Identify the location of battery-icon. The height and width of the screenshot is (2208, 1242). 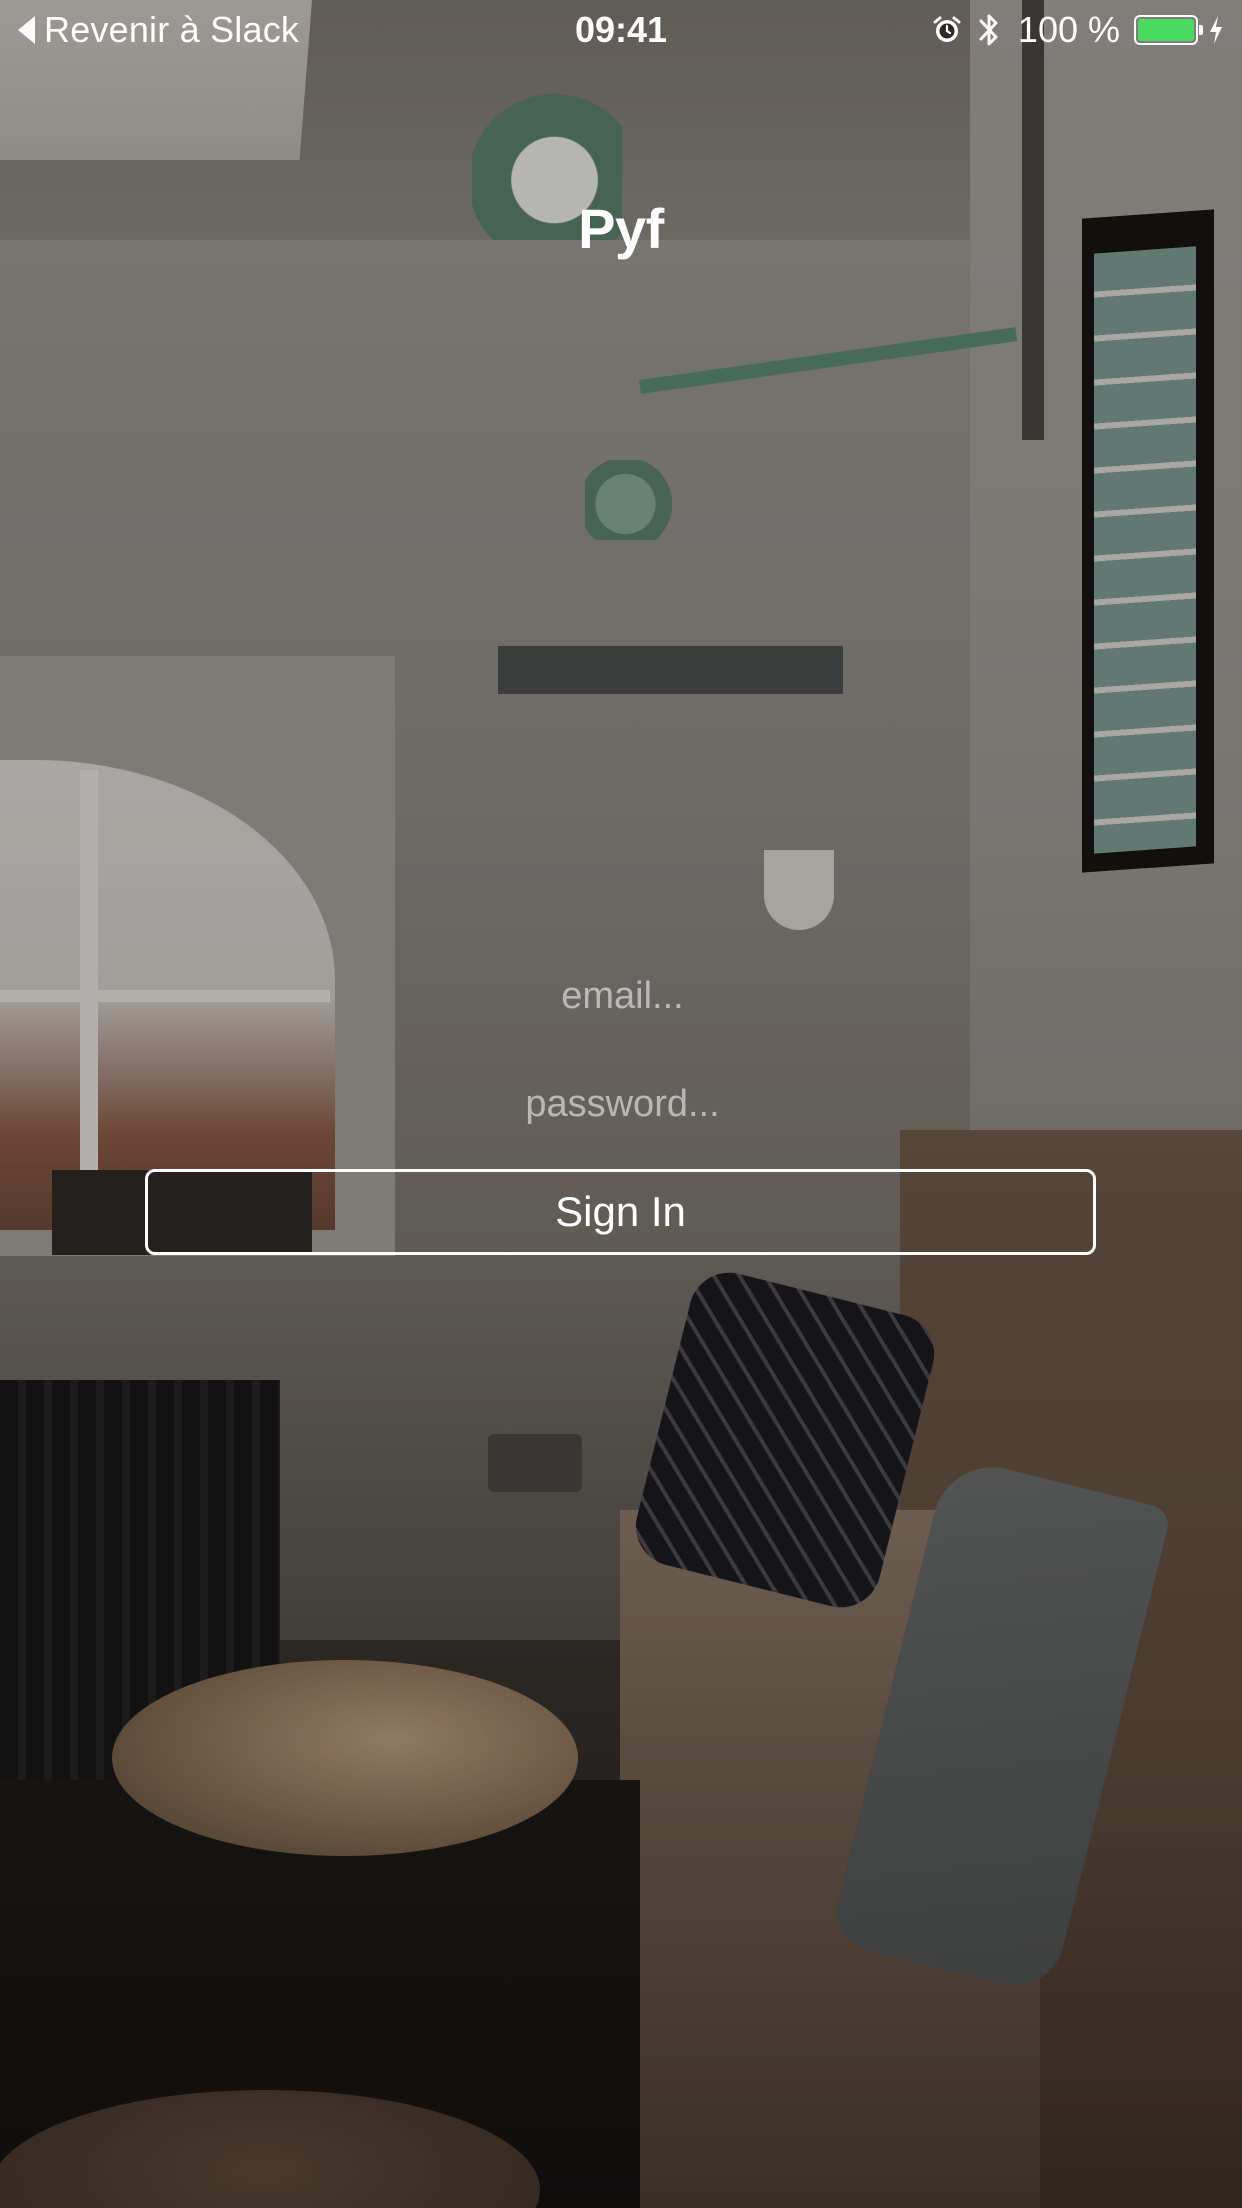
(1168, 30).